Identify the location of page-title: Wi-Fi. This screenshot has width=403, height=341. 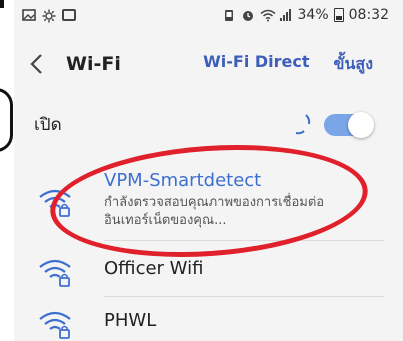
(93, 64).